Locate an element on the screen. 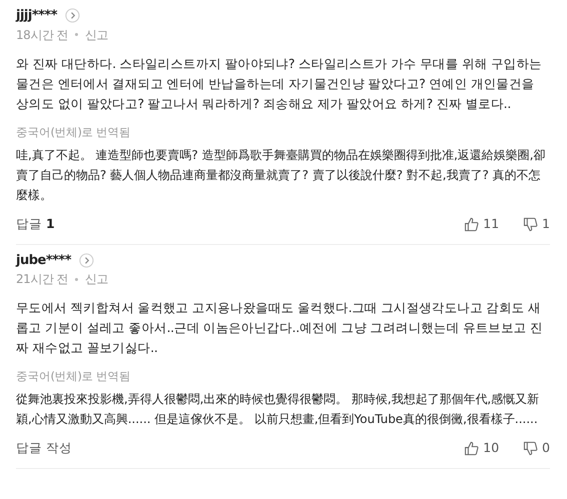 This screenshot has height=499, width=567. like-button: 10 is located at coordinates (482, 448).